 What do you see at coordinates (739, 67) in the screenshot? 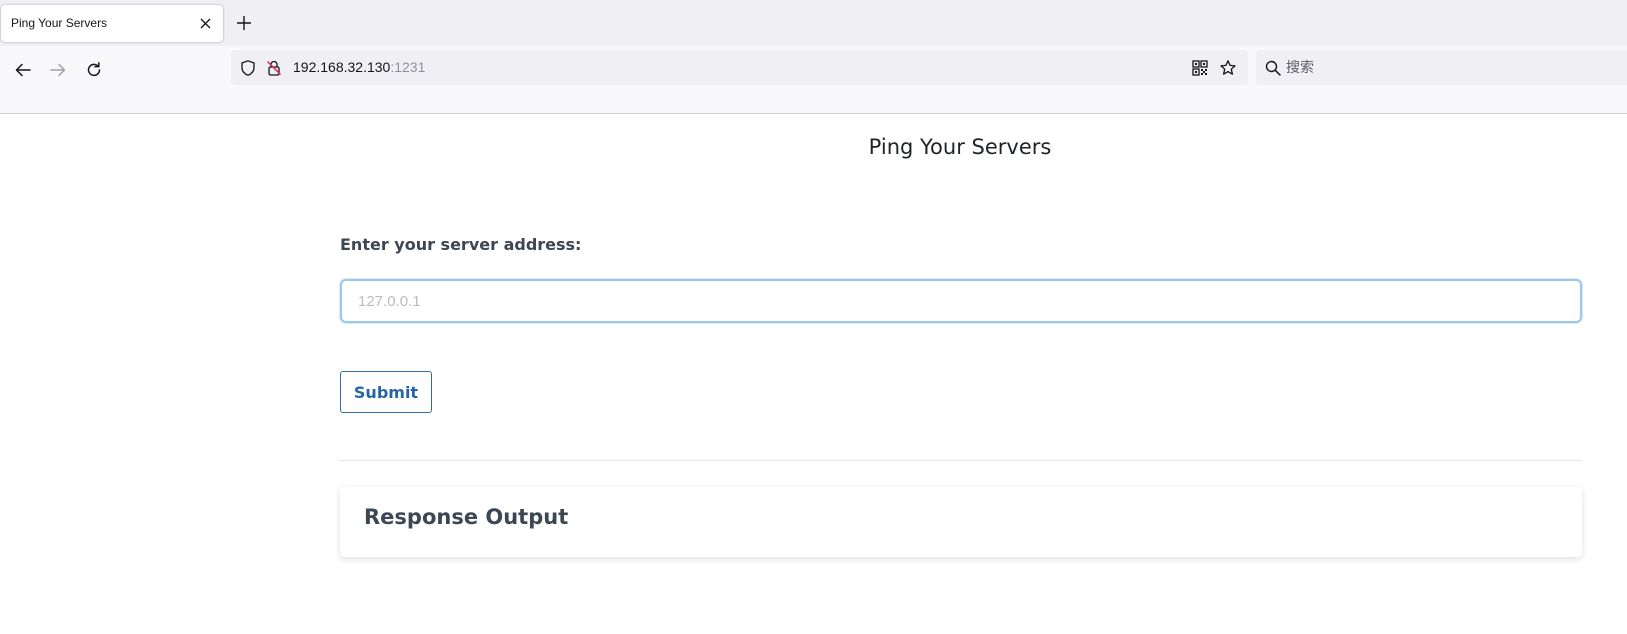
I see `url-bar: 192.168.32.130:1231` at bounding box center [739, 67].